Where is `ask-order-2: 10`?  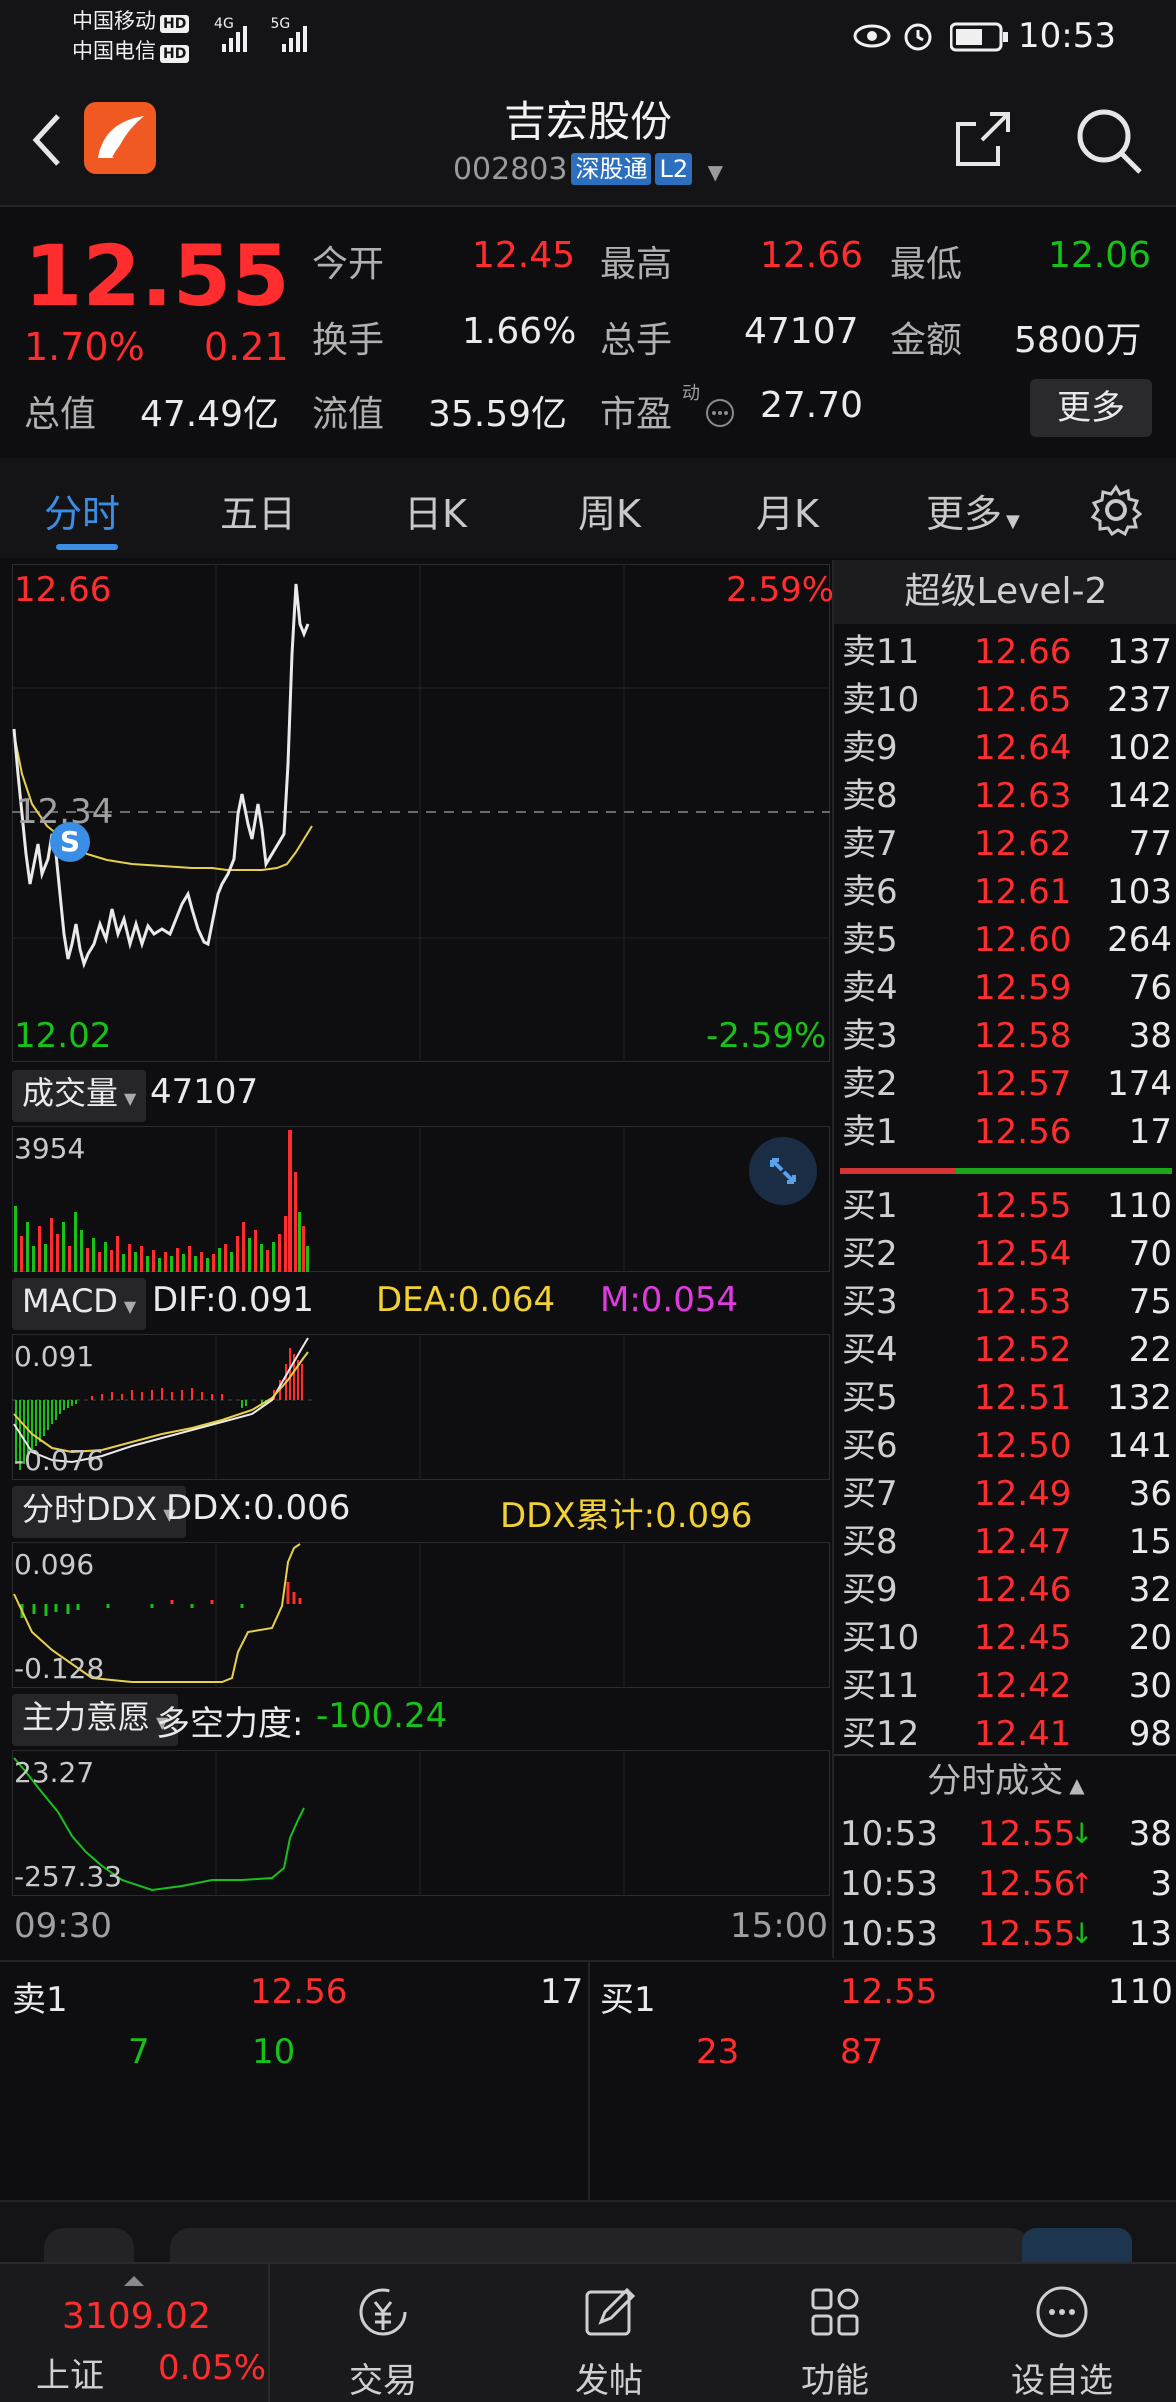 ask-order-2: 10 is located at coordinates (274, 2052).